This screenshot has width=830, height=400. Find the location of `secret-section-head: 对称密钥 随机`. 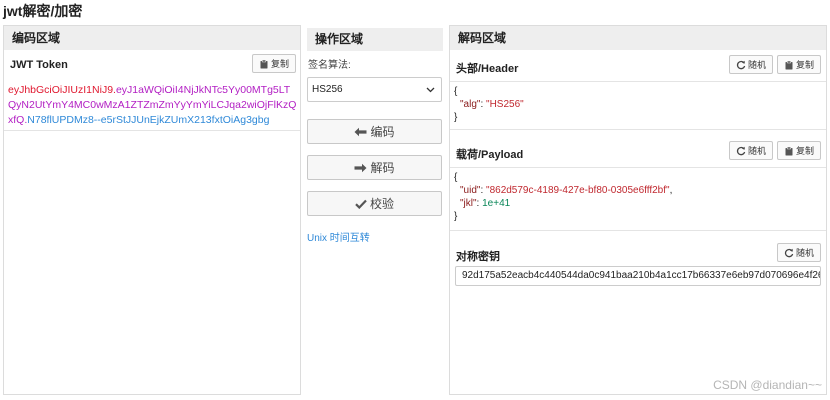

secret-section-head: 对称密钥 随机 is located at coordinates (638, 253).